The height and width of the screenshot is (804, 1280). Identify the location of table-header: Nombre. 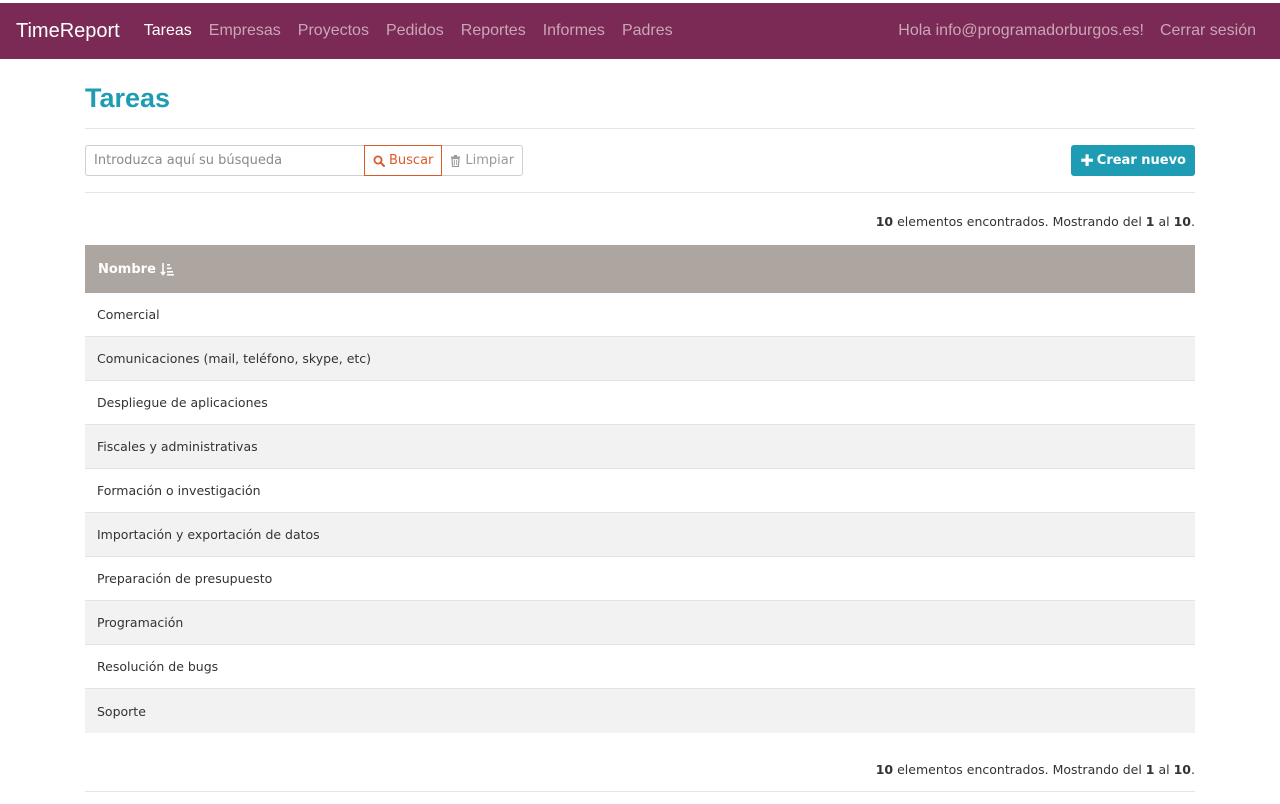
(640, 269).